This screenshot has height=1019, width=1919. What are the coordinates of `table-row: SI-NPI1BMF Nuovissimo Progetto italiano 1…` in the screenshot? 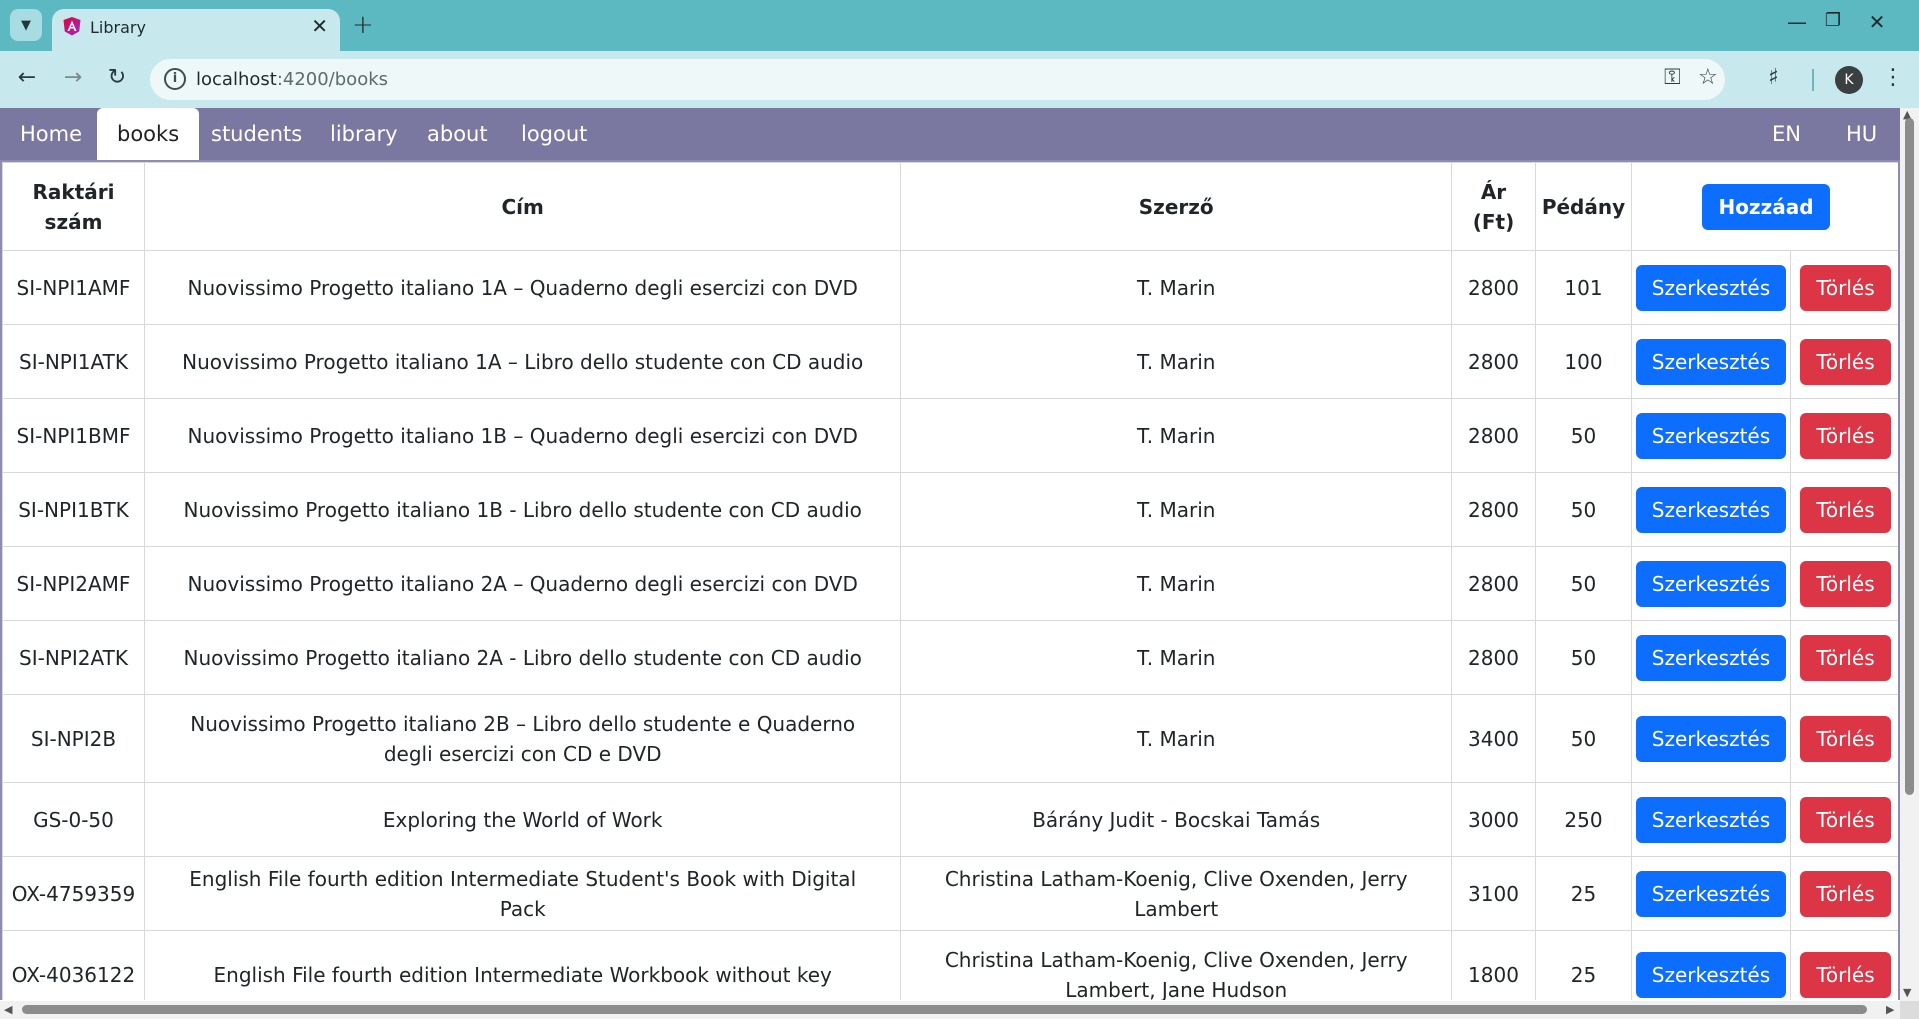 It's located at (950, 435).